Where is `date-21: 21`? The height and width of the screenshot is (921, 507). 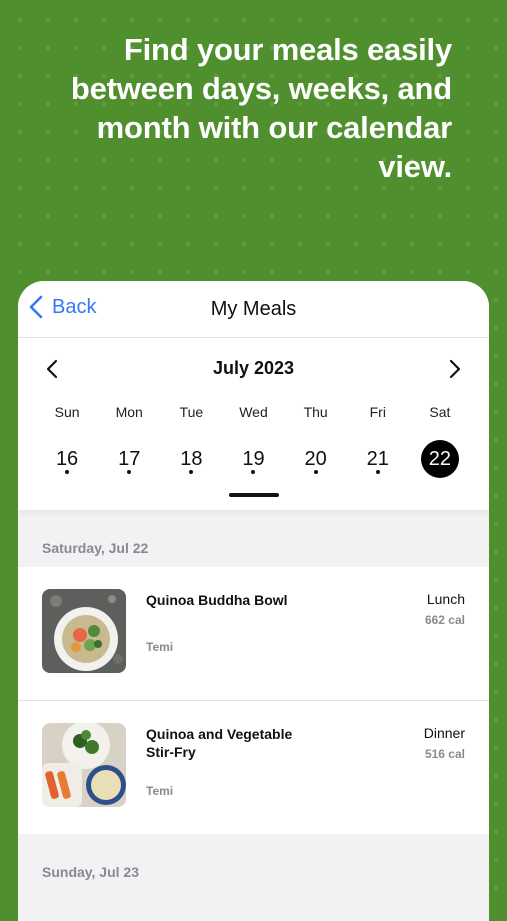 date-21: 21 is located at coordinates (378, 460).